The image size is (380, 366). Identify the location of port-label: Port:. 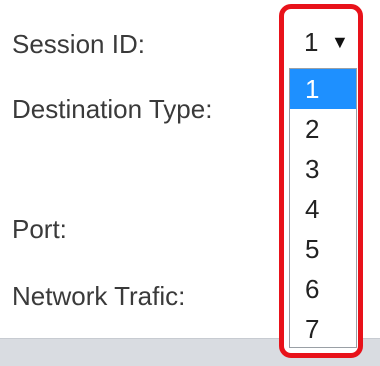
(39, 229).